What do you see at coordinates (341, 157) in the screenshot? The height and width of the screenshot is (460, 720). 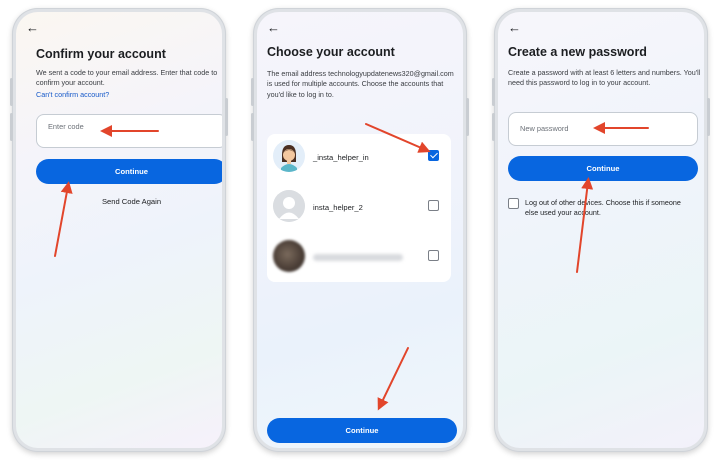 I see `account-username: _insta_helper_in` at bounding box center [341, 157].